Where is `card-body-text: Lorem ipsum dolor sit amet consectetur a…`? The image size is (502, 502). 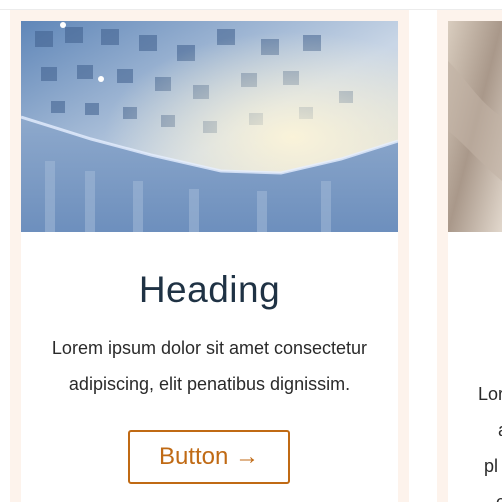
card-body-text: Lorem ipsum dolor sit amet consectetur a… is located at coordinates (209, 366).